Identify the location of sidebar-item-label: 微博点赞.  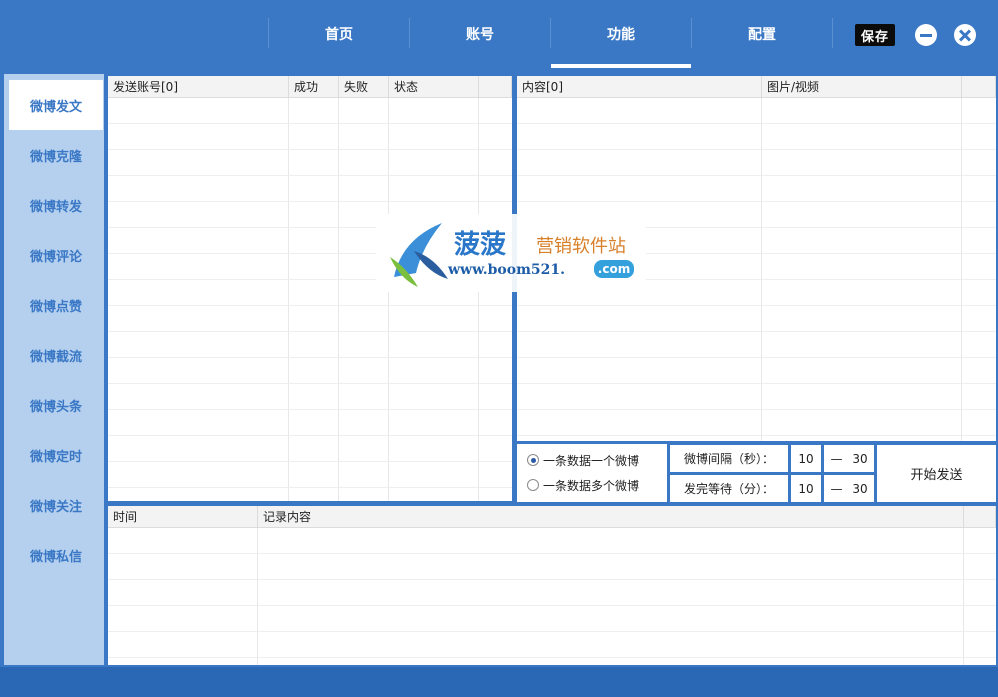
(55, 307).